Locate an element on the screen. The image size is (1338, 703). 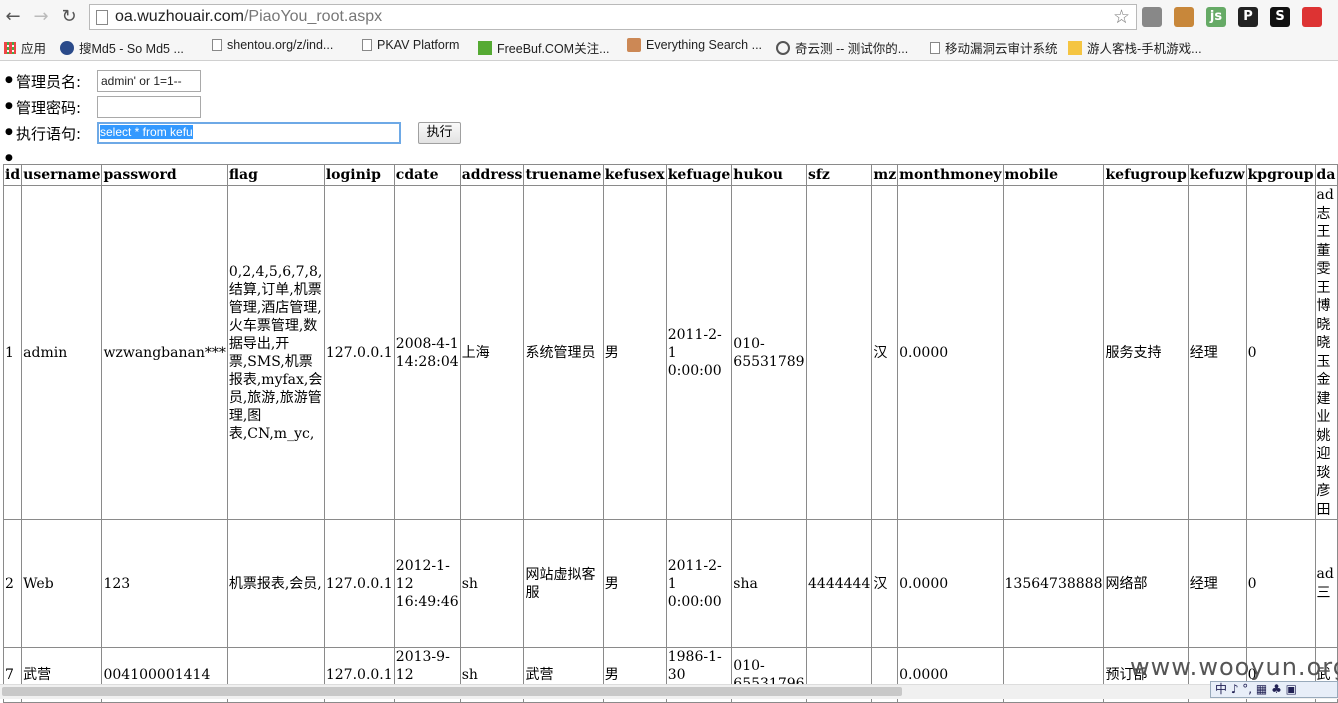
column-header: da is located at coordinates (1326, 175).